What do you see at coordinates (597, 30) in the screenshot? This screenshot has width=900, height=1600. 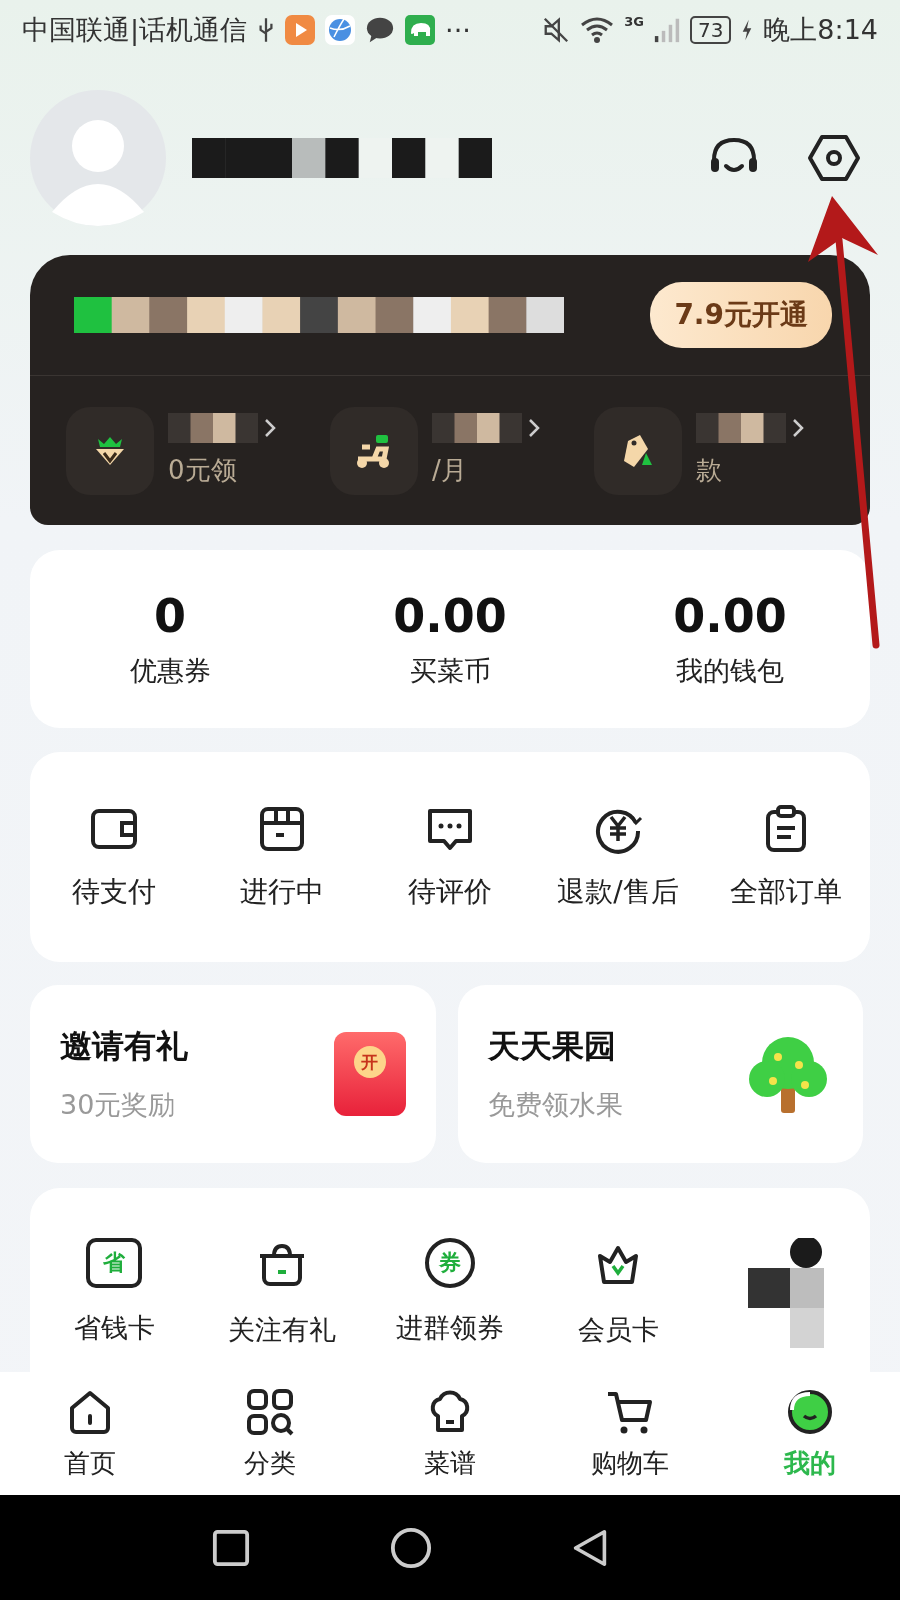 I see `wifi-icon` at bounding box center [597, 30].